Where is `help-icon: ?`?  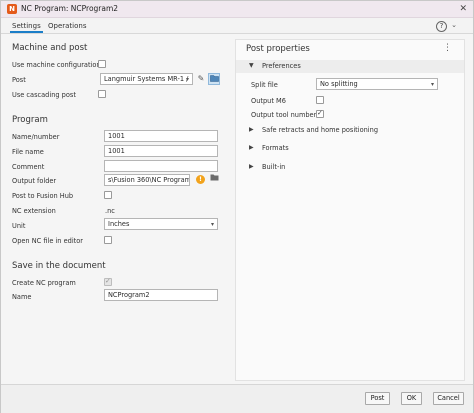 help-icon: ? is located at coordinates (441, 26).